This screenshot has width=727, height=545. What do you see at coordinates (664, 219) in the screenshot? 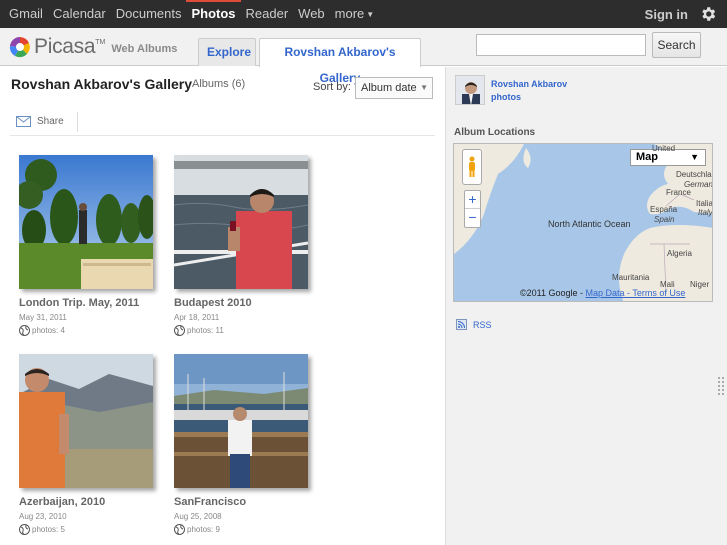
I see `map-label: Spain` at bounding box center [664, 219].